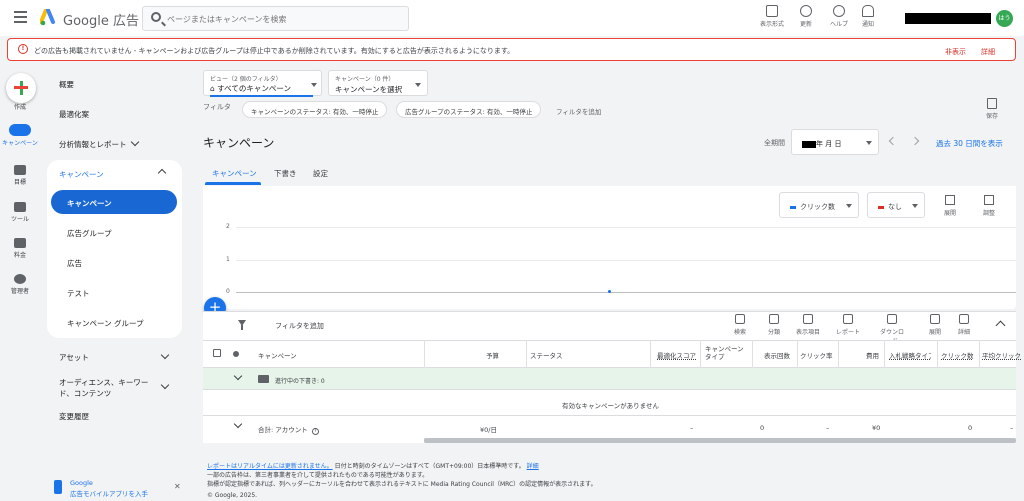  I want to click on rail-item-admin: 管理者, so click(20, 284).